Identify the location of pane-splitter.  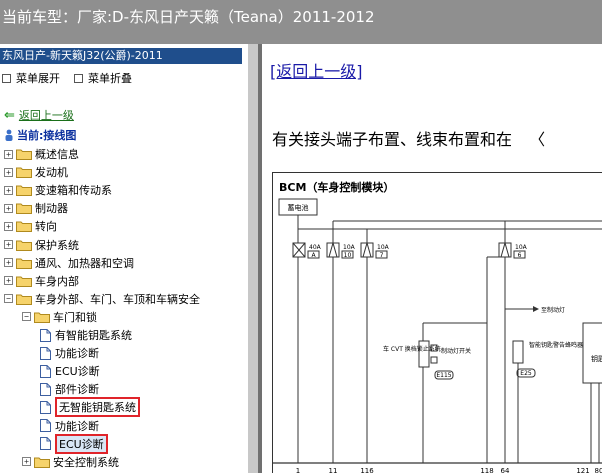
(253, 258).